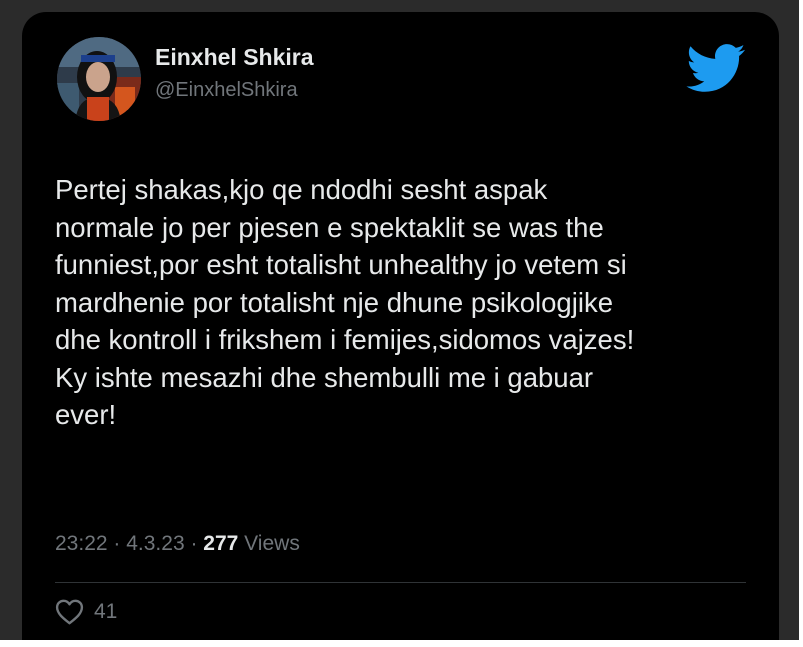  I want to click on tweet-text-line: ever!, so click(86, 414).